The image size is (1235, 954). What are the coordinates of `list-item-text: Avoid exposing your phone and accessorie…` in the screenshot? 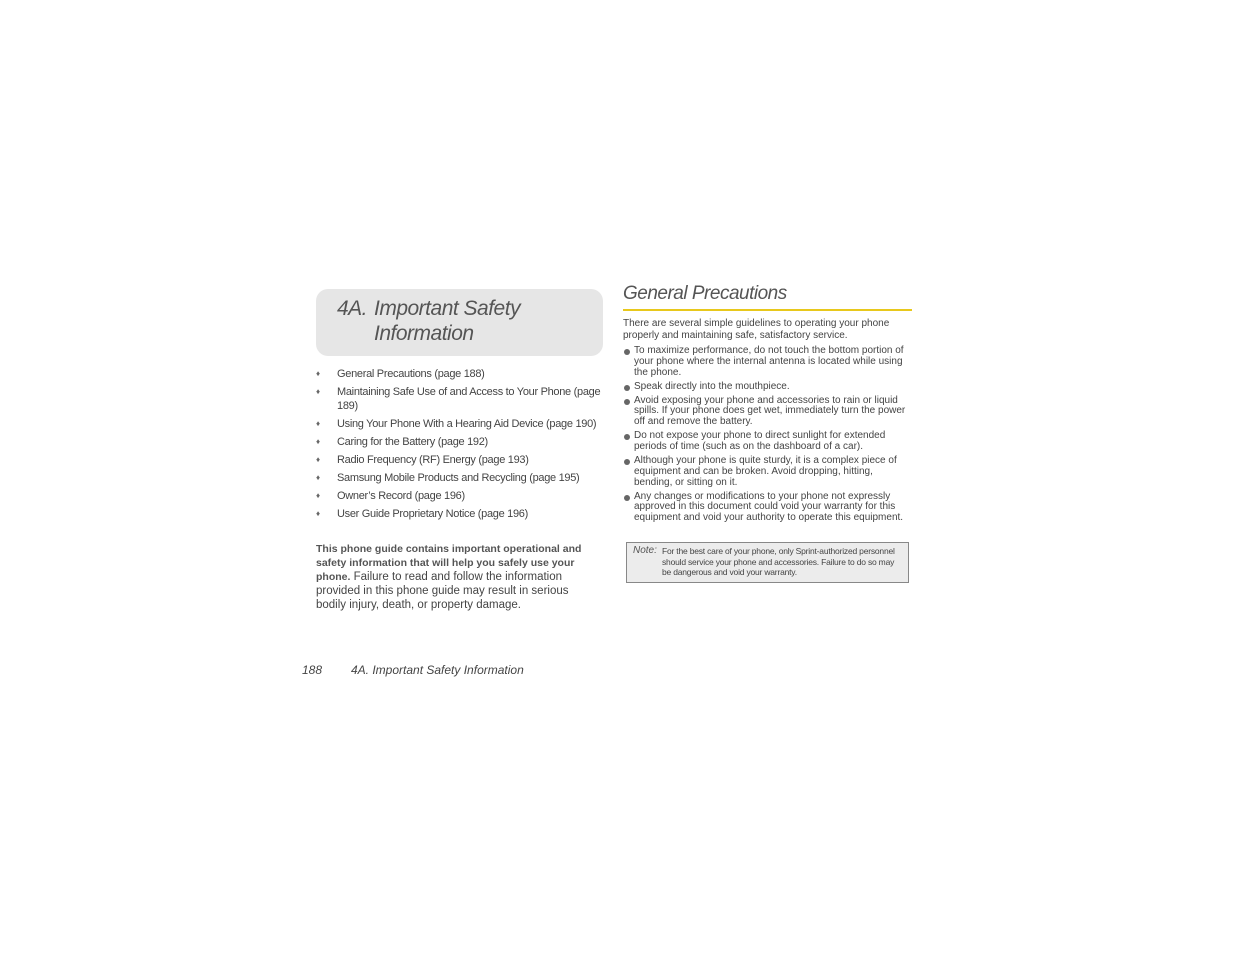 It's located at (770, 411).